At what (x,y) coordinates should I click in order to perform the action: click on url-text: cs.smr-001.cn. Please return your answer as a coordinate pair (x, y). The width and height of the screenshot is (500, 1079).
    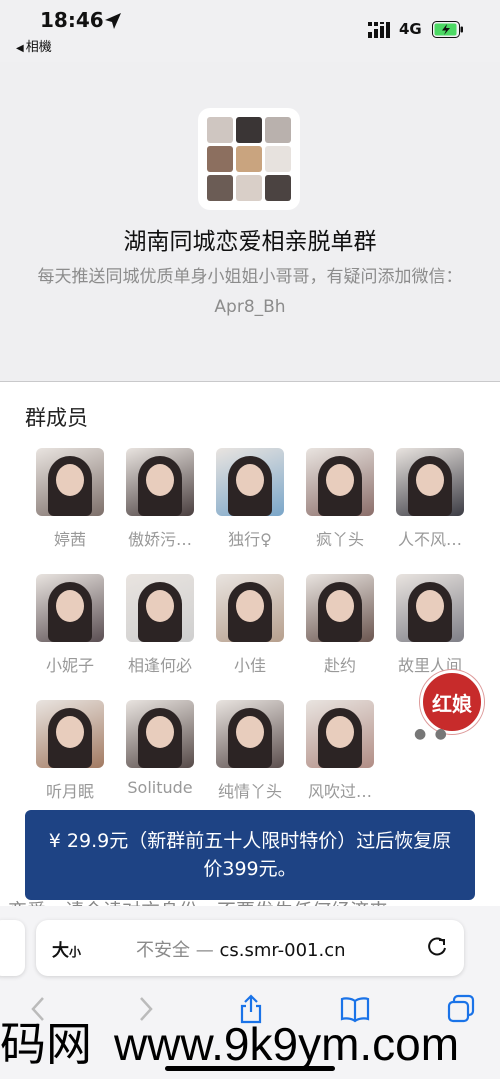
    Looking at the image, I should click on (282, 950).